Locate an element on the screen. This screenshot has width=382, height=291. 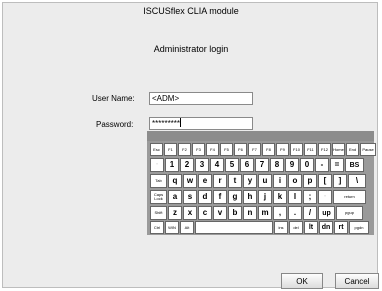
key-up: up is located at coordinates (326, 213).